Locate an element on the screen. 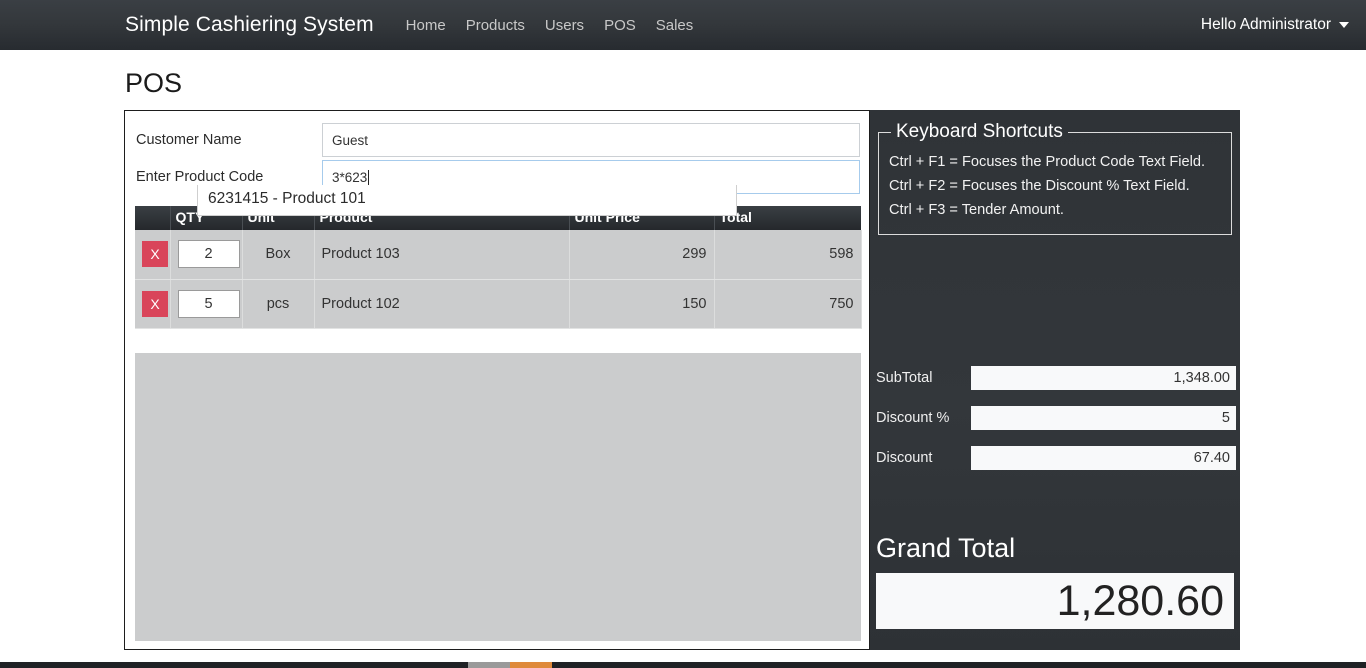 Image resolution: width=1366 pixels, height=668 pixels. product-code-autocomplete: 6231415 - Product 101 is located at coordinates (467, 200).